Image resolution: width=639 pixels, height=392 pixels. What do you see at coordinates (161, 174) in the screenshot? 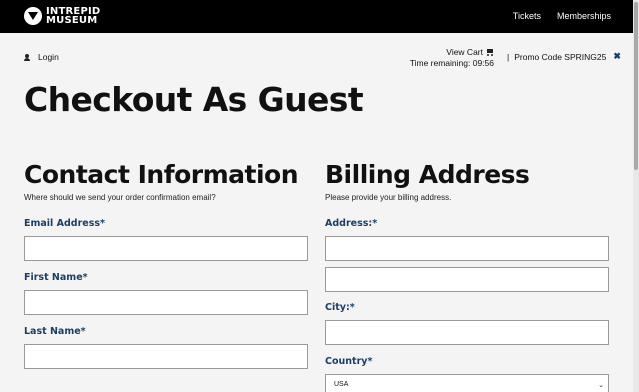
I see `contact-section-title: Contact Information` at bounding box center [161, 174].